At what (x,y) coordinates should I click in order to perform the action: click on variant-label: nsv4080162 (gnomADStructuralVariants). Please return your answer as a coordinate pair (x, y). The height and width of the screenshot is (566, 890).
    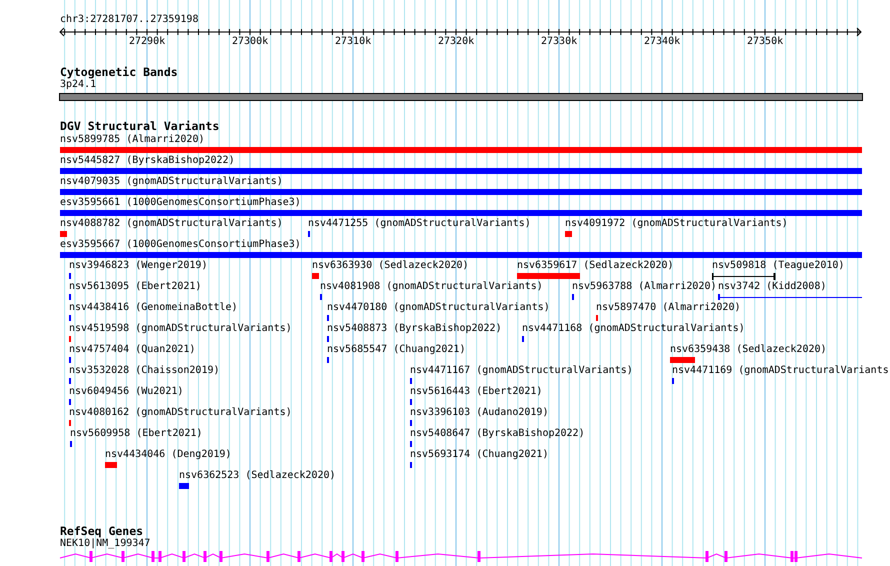
    Looking at the image, I should click on (180, 413).